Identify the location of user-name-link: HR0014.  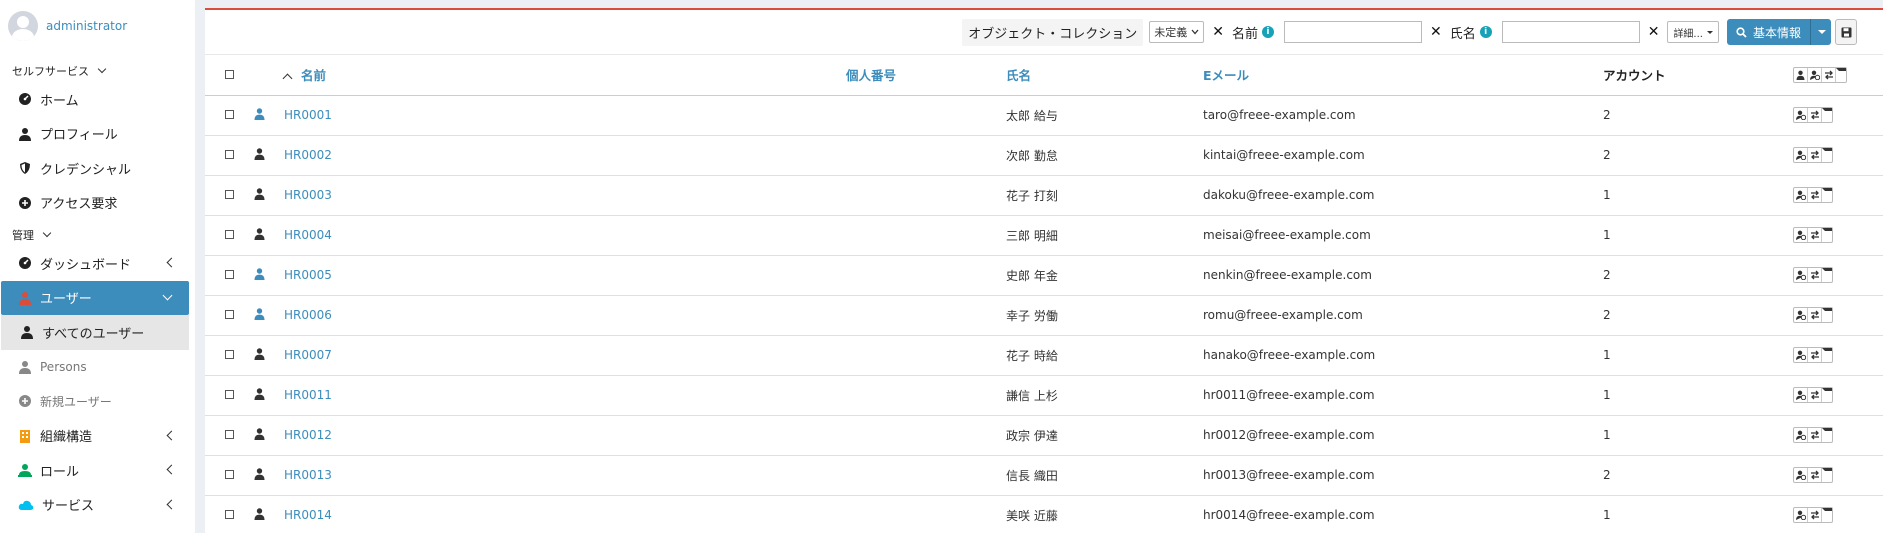
(308, 515).